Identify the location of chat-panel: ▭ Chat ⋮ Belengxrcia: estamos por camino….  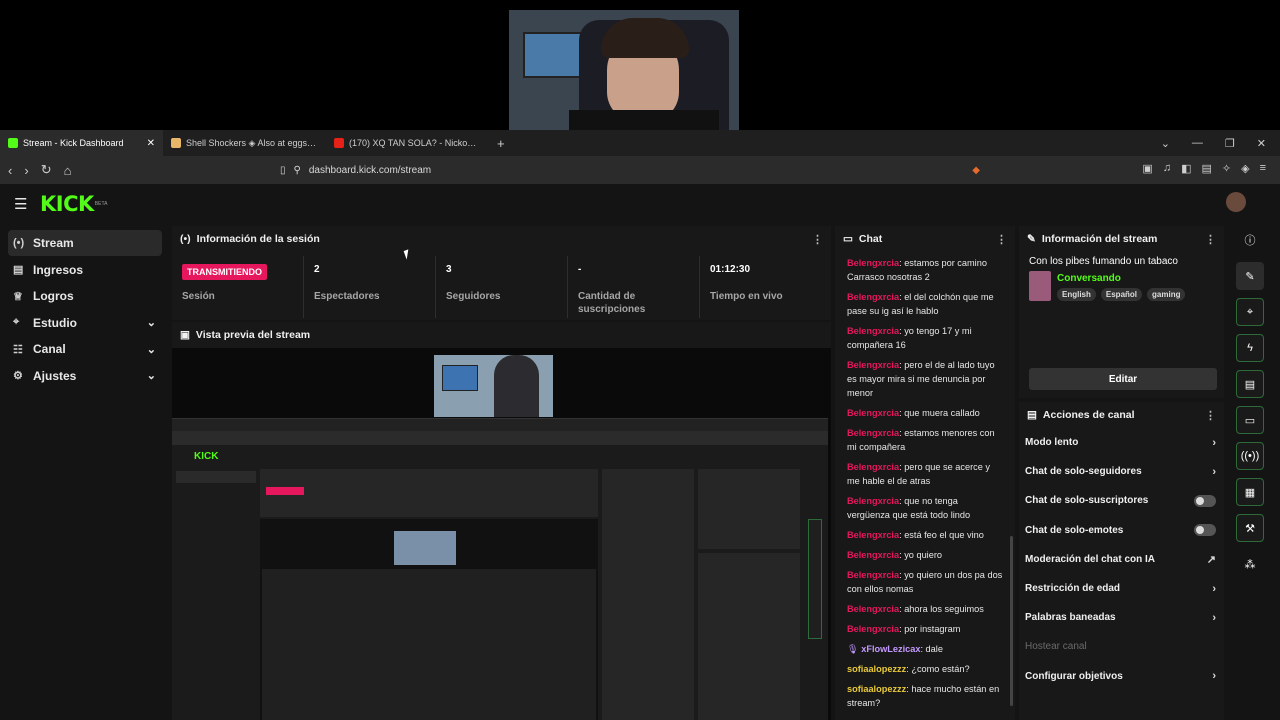
(925, 473).